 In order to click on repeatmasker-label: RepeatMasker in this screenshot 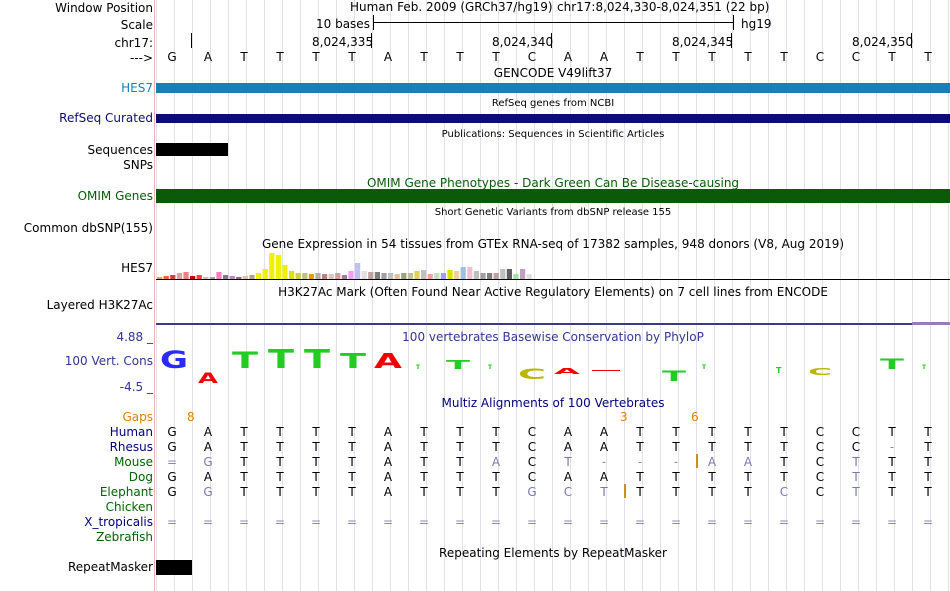, I will do `click(110, 567)`.